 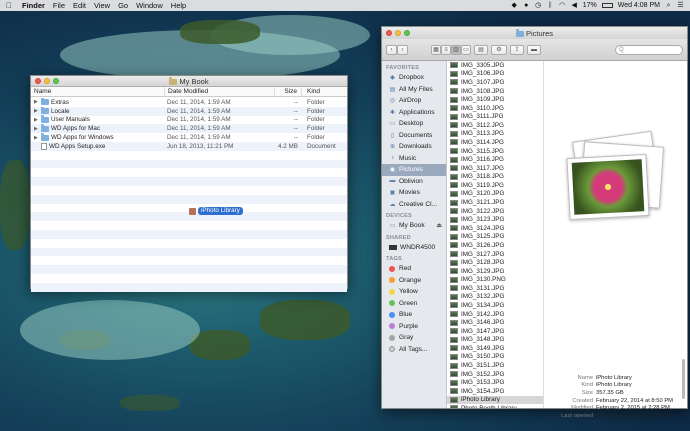 I want to click on list-item: IMG_3153.JPG, so click(x=495, y=382).